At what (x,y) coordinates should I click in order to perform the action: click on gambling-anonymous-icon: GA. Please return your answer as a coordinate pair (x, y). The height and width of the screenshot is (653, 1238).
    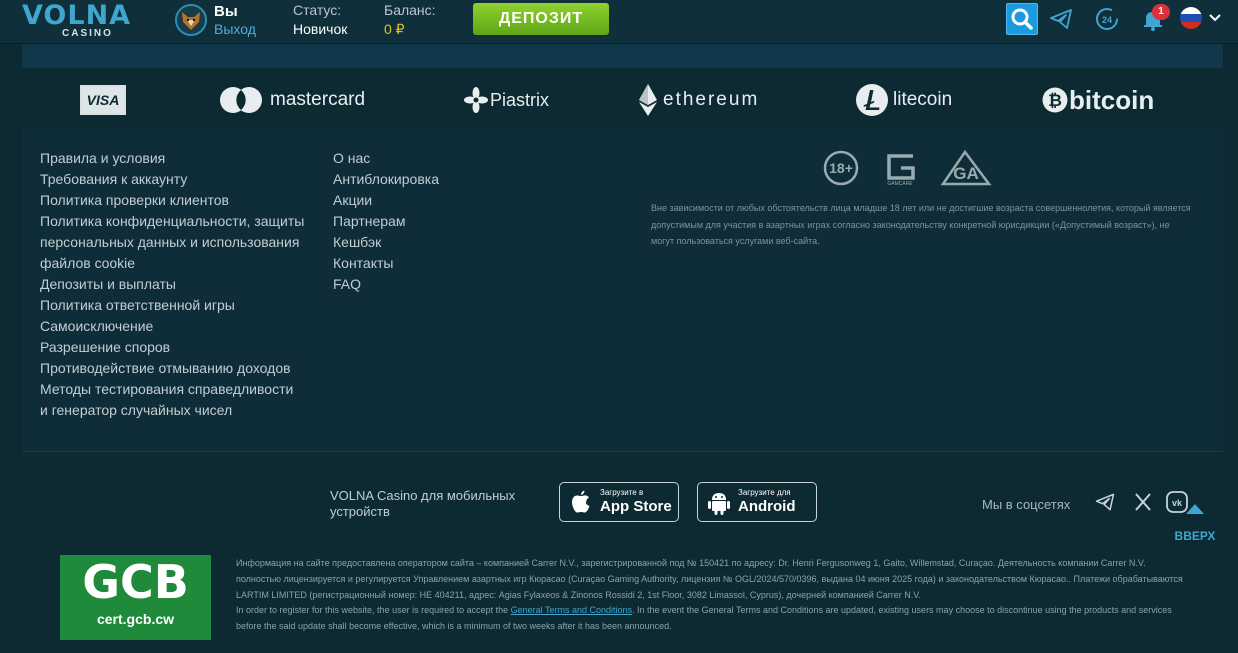
    Looking at the image, I should click on (966, 167).